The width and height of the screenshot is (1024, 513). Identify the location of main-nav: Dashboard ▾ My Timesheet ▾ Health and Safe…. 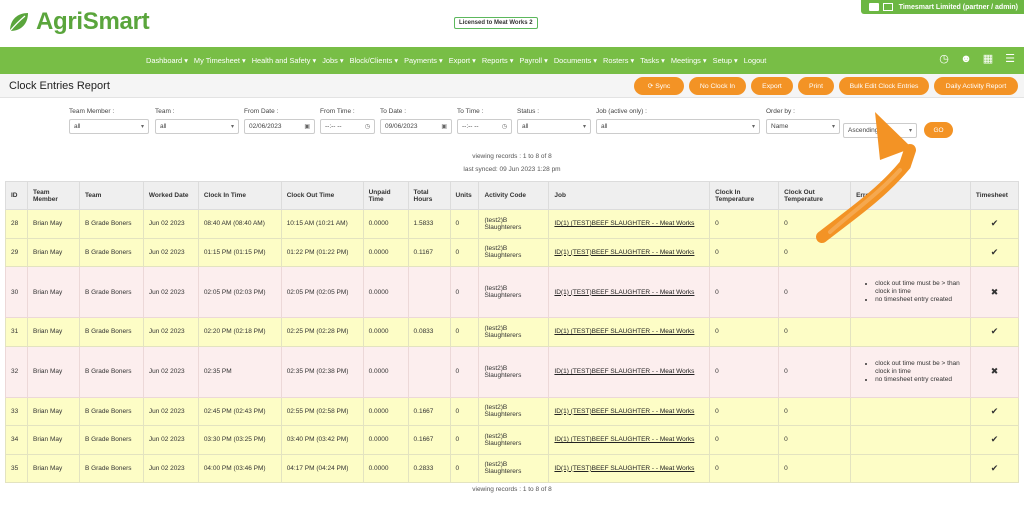
(512, 60).